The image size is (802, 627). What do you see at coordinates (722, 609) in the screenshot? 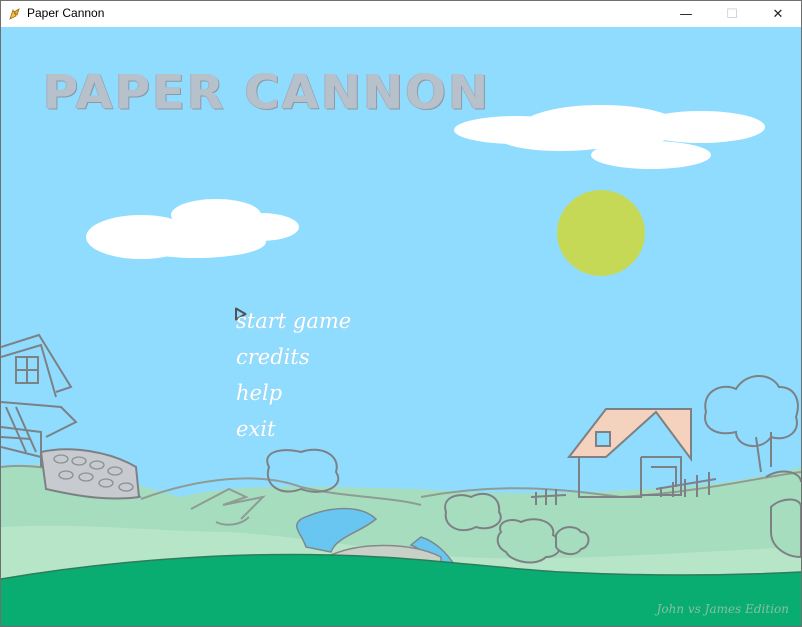
I see `edition-label: John vs James Edition` at bounding box center [722, 609].